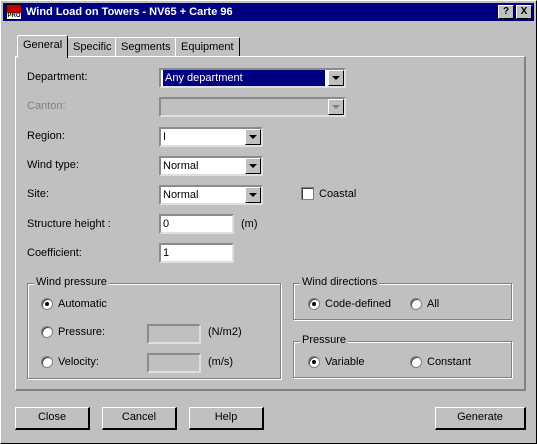  Describe the element at coordinates (71, 282) in the screenshot. I see `wind-pressure-title: Wind pressure` at that location.